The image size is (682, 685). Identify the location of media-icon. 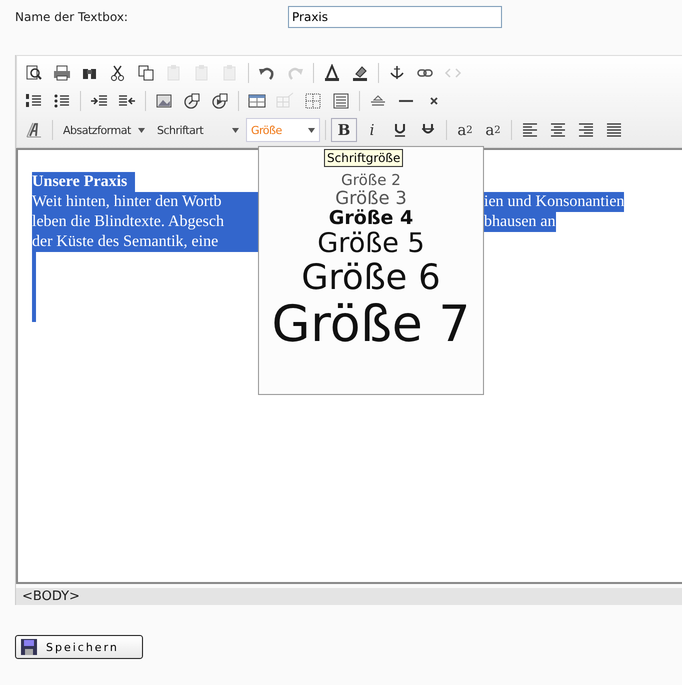
(220, 101).